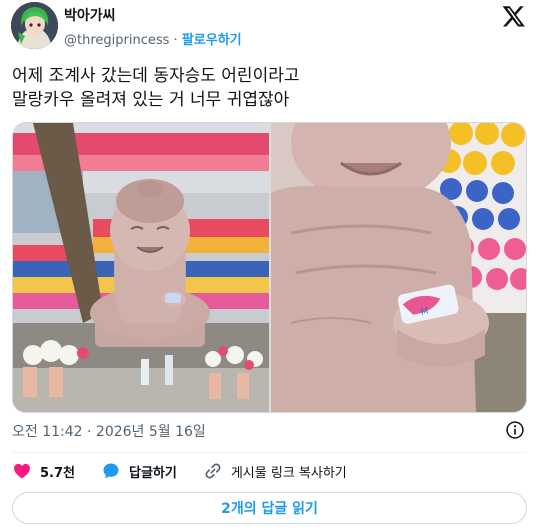 The width and height of the screenshot is (538, 528). What do you see at coordinates (514, 16) in the screenshot?
I see `x-logo-icon` at bounding box center [514, 16].